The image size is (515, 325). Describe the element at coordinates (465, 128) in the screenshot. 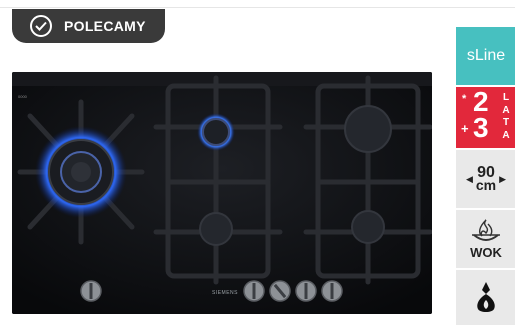

I see `warranty-plus: +` at that location.